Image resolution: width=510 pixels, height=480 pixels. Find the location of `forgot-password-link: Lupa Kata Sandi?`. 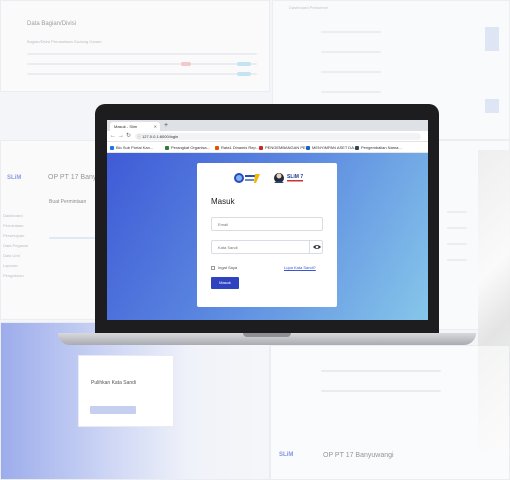

forgot-password-link: Lupa Kata Sandi? is located at coordinates (300, 267).